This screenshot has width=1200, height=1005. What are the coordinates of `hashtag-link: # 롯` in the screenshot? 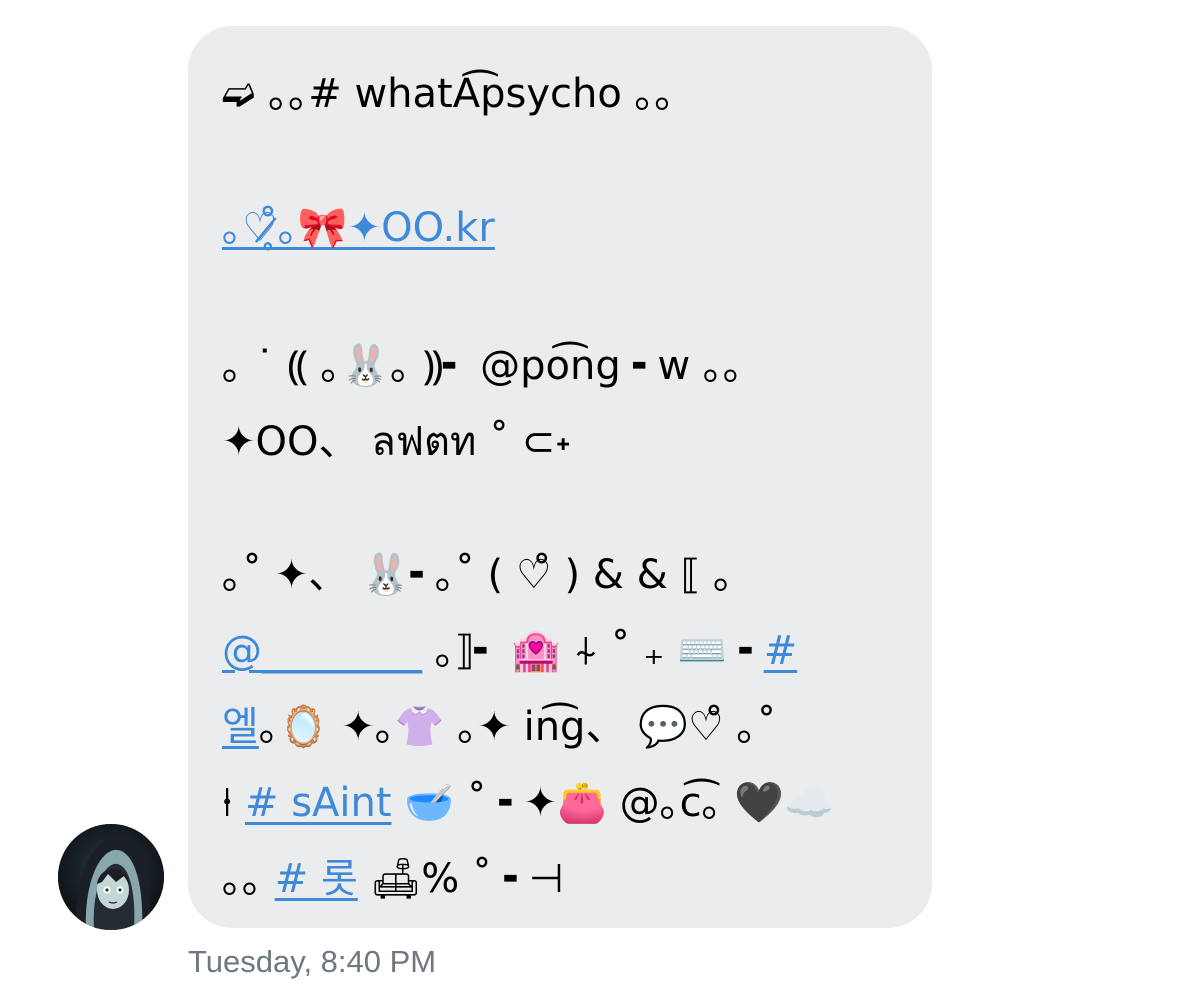 It's located at (316, 879).